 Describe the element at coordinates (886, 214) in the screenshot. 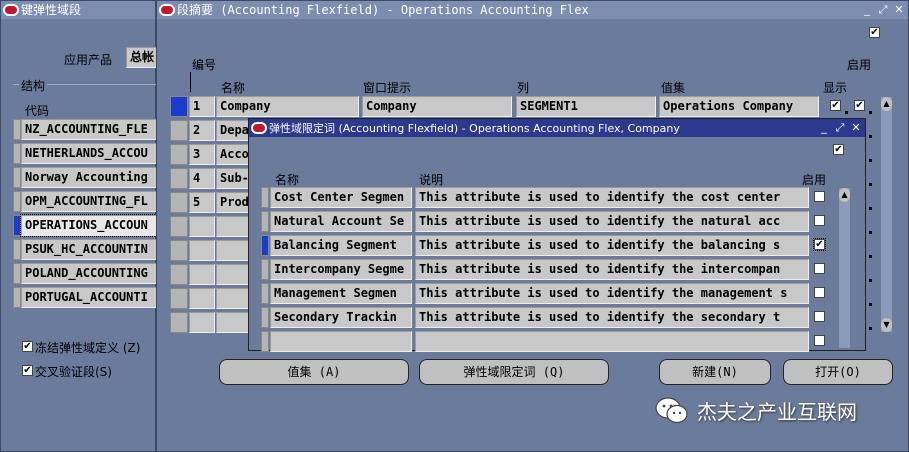

I see `vertical-scrollbar: ▲ ▼` at that location.